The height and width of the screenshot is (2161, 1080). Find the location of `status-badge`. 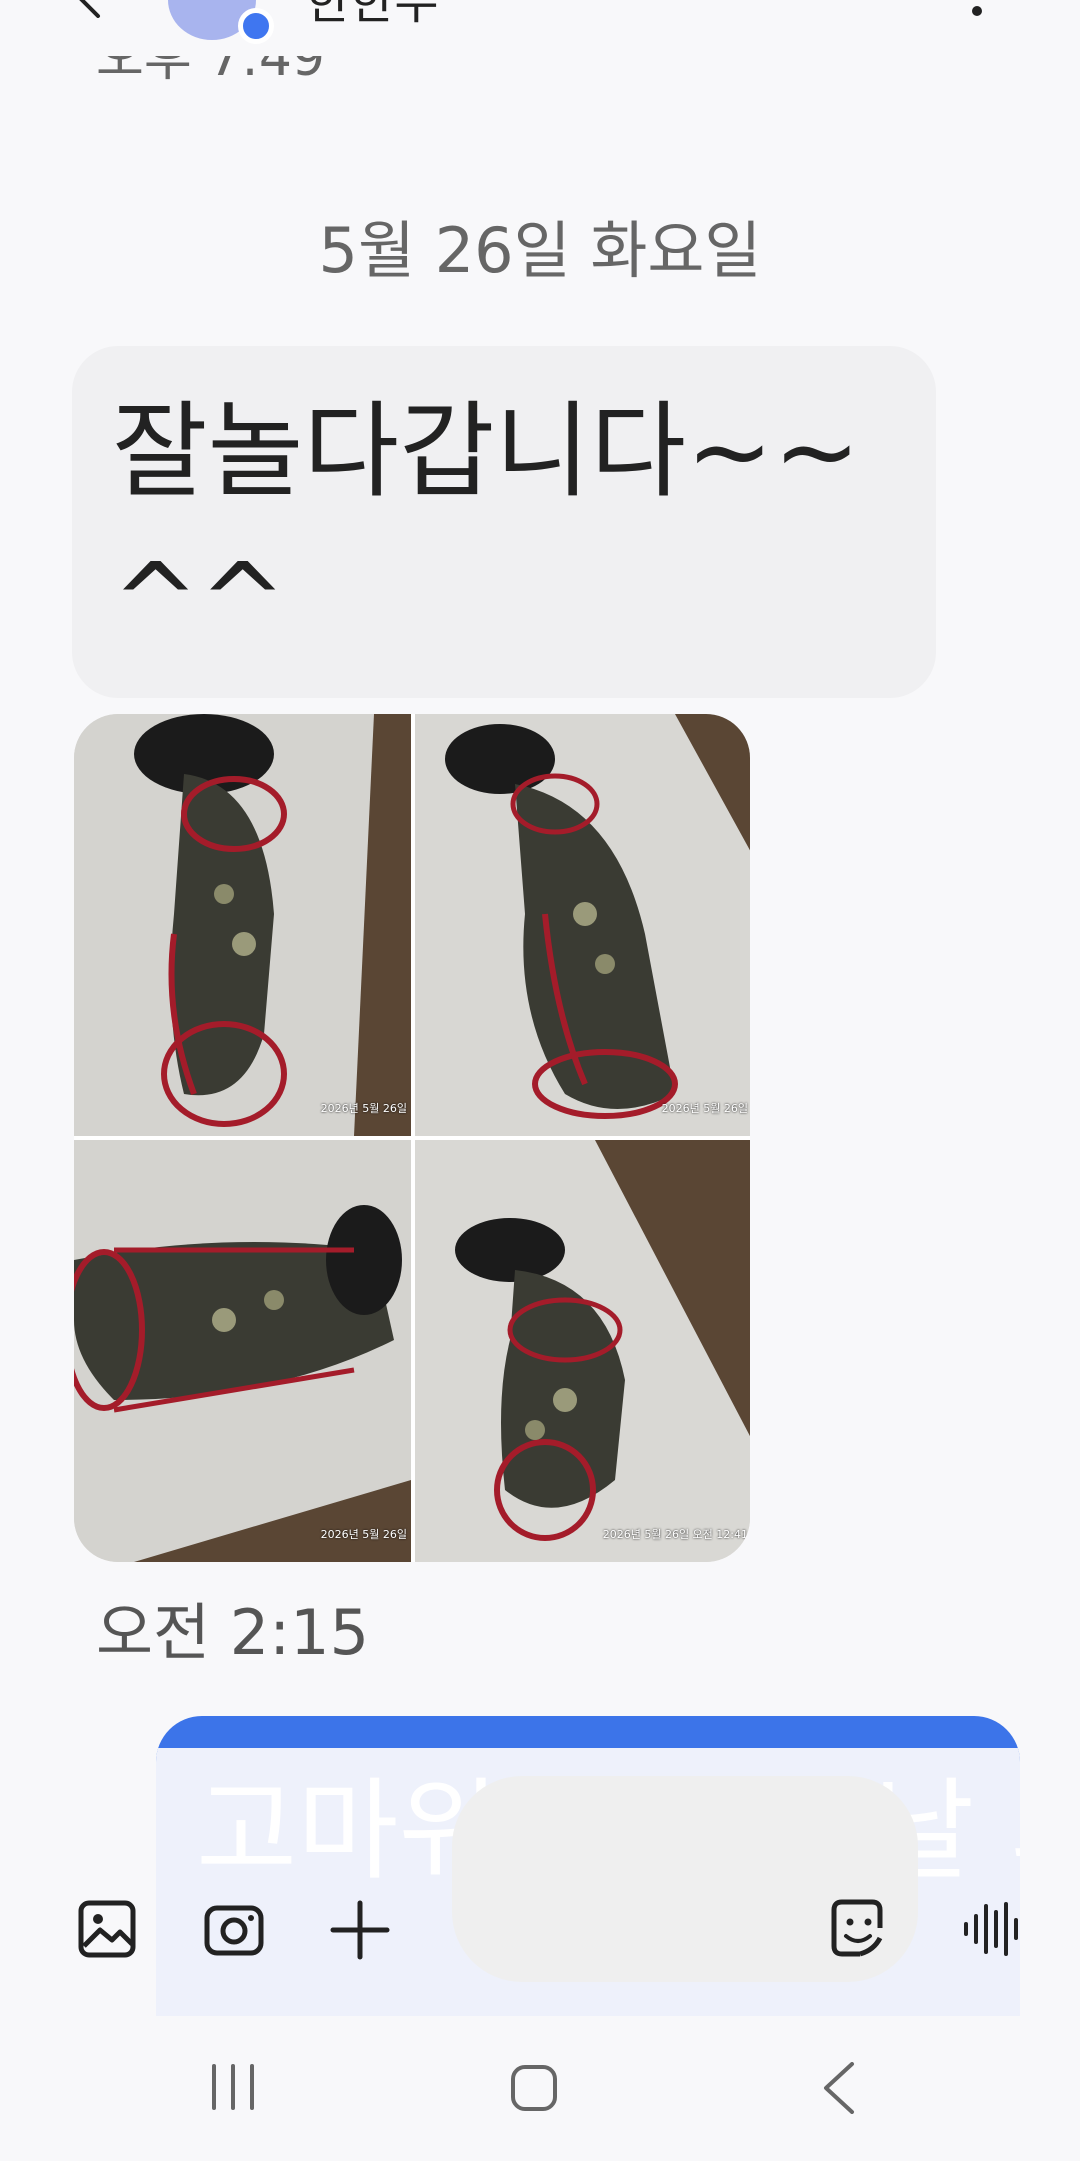

status-badge is located at coordinates (256, 26).